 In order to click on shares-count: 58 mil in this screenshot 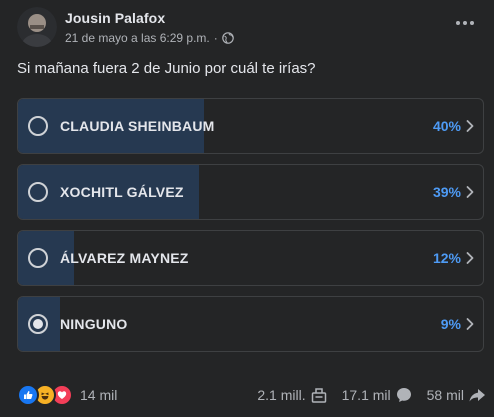, I will do `click(445, 395)`.